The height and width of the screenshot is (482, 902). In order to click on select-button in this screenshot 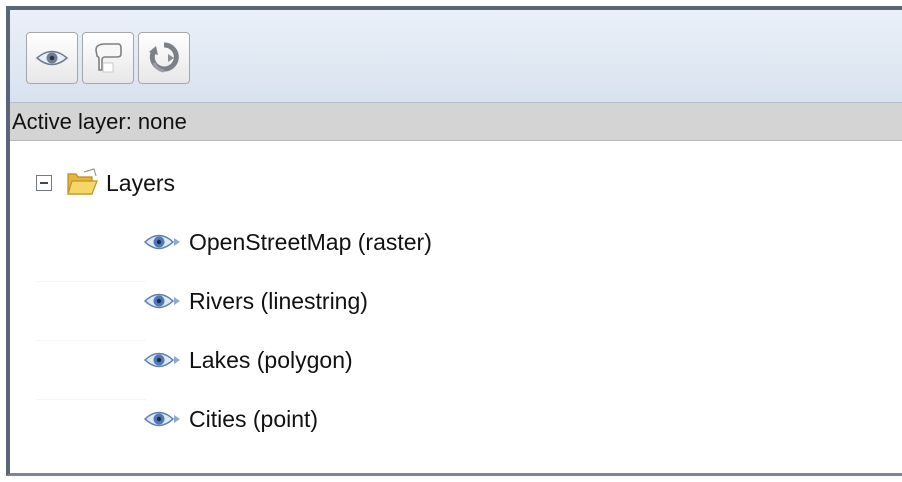, I will do `click(108, 58)`.